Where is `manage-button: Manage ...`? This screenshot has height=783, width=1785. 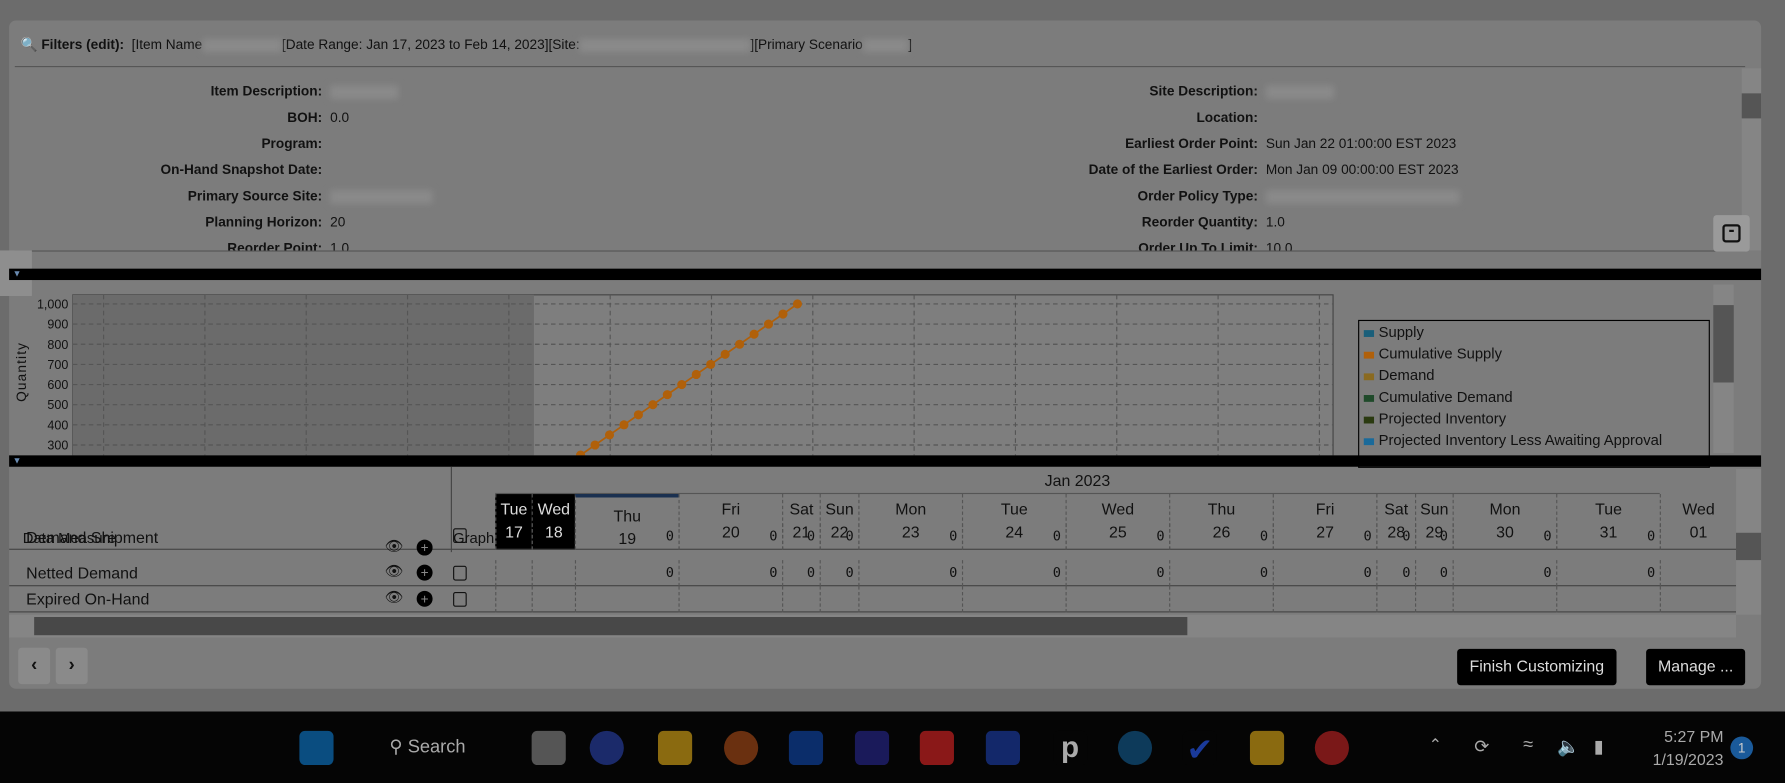 manage-button: Manage ... is located at coordinates (1696, 667).